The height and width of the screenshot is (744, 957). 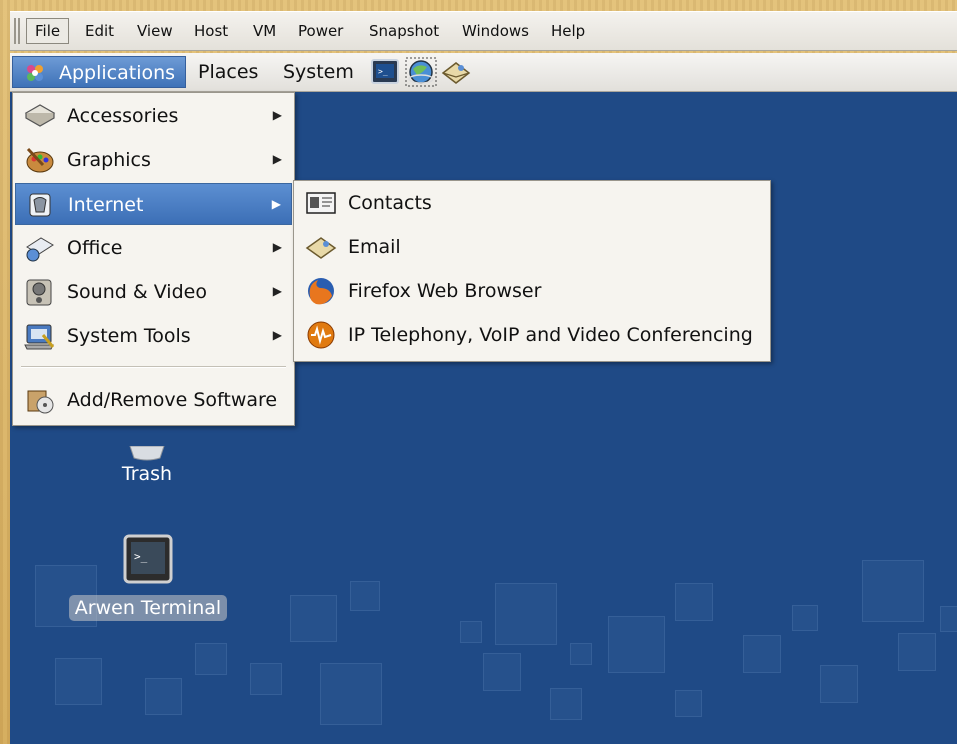 What do you see at coordinates (40, 402) in the screenshot?
I see `add-remove-software-icon` at bounding box center [40, 402].